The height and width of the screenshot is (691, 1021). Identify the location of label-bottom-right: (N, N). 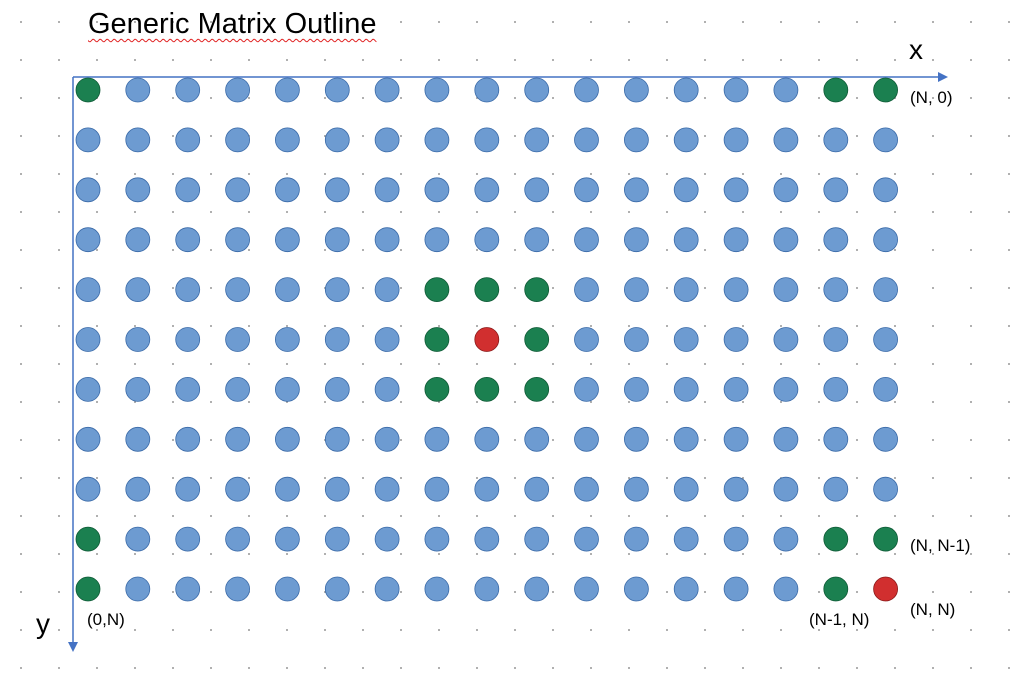
(933, 609).